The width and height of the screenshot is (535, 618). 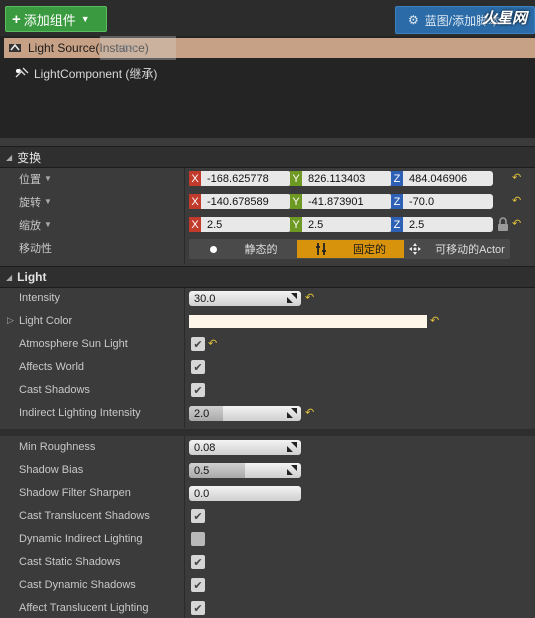 What do you see at coordinates (81, 539) in the screenshot?
I see `dynamic-indirect-lighting-label: Dynamic Indirect Lighting` at bounding box center [81, 539].